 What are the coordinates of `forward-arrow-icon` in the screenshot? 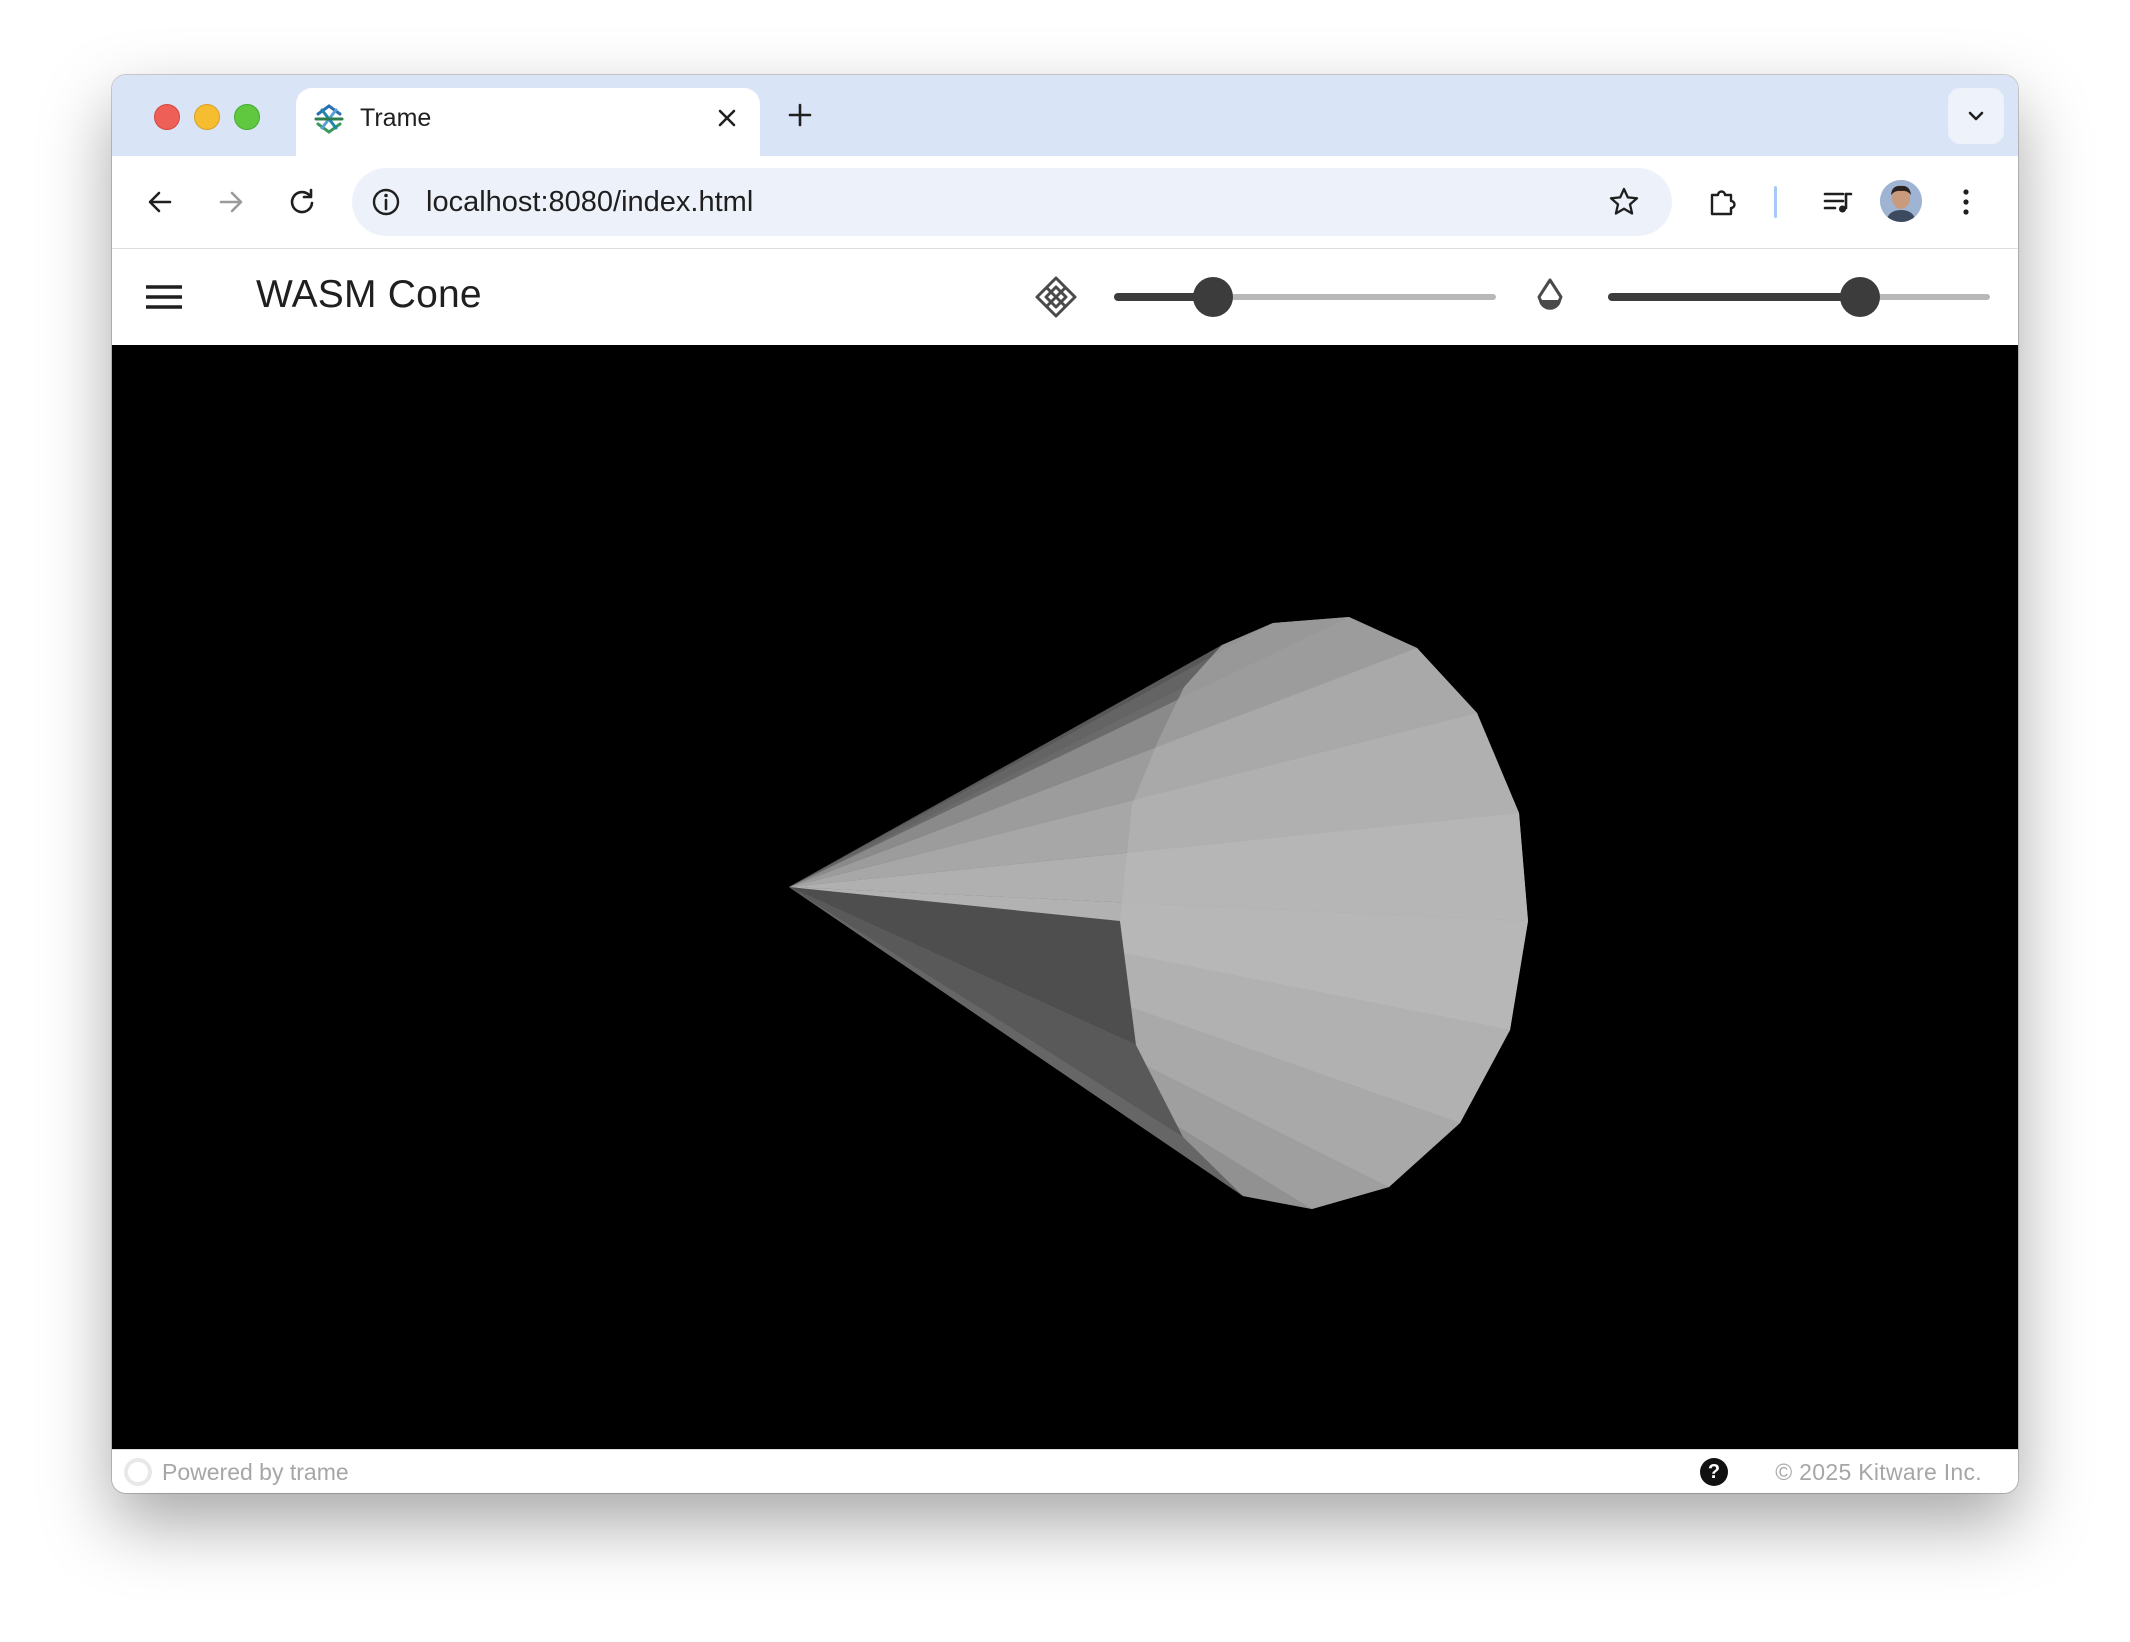 It's located at (231, 202).